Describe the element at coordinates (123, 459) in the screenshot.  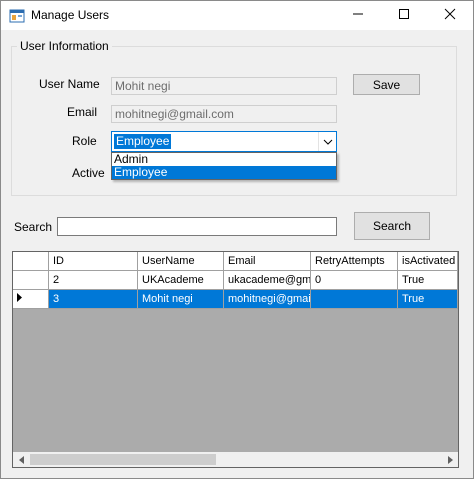
I see `scrollbar-thumb` at that location.